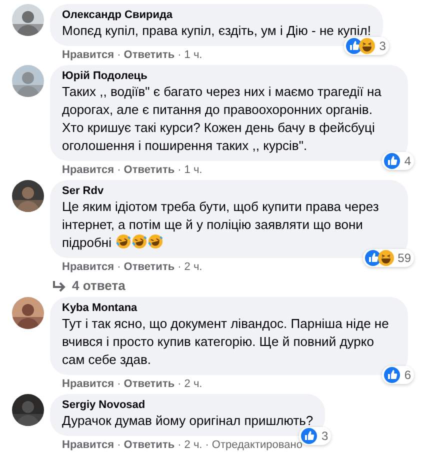 The width and height of the screenshot is (428, 464). Describe the element at coordinates (407, 375) in the screenshot. I see `reaction-count: 6` at that location.